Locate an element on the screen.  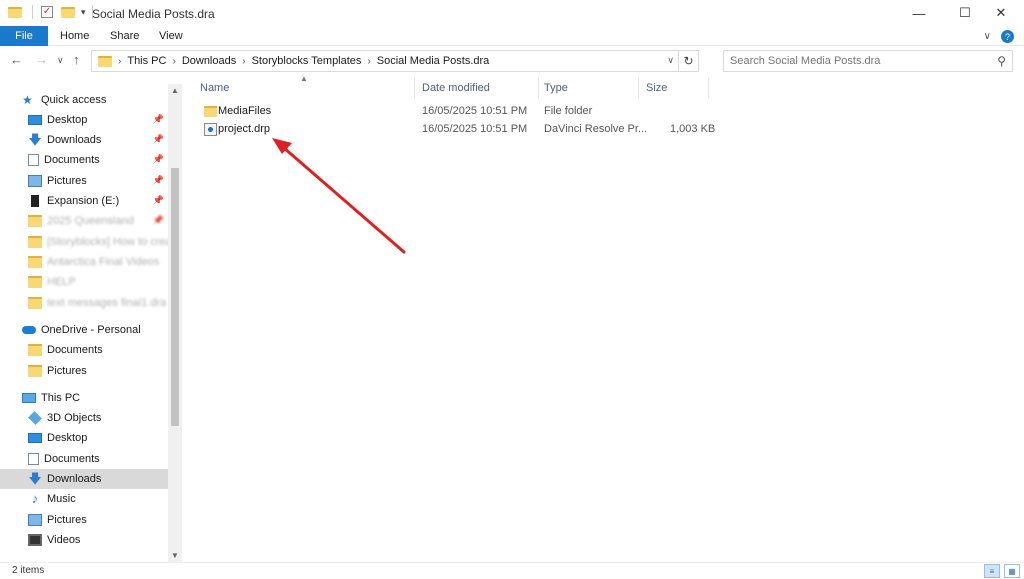
sidebar-scrollbar: ▲ ▼ is located at coordinates (175, 323).